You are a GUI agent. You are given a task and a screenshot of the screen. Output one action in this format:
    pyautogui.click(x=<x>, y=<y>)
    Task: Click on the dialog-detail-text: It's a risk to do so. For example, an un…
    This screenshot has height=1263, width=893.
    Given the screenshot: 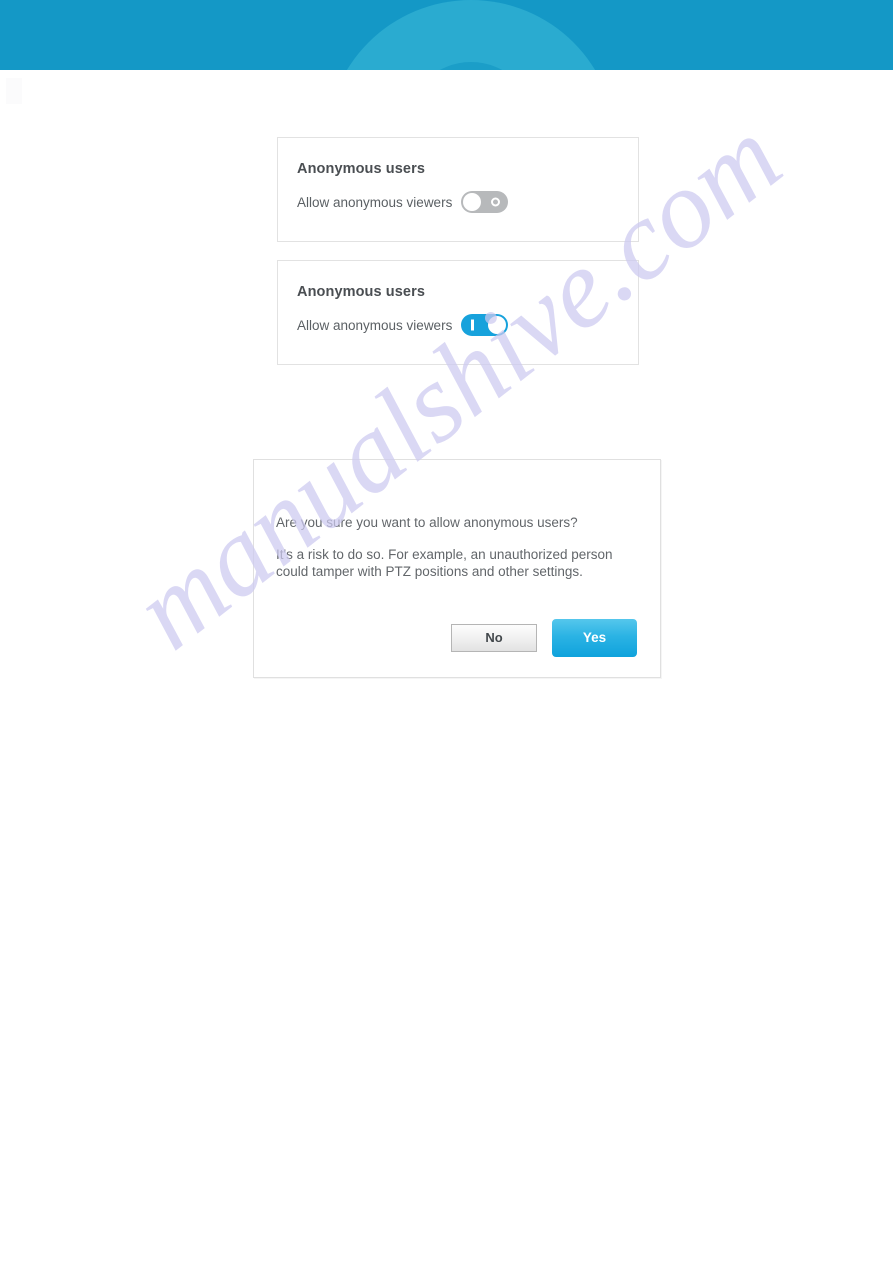 What is the action you would take?
    pyautogui.click(x=444, y=563)
    